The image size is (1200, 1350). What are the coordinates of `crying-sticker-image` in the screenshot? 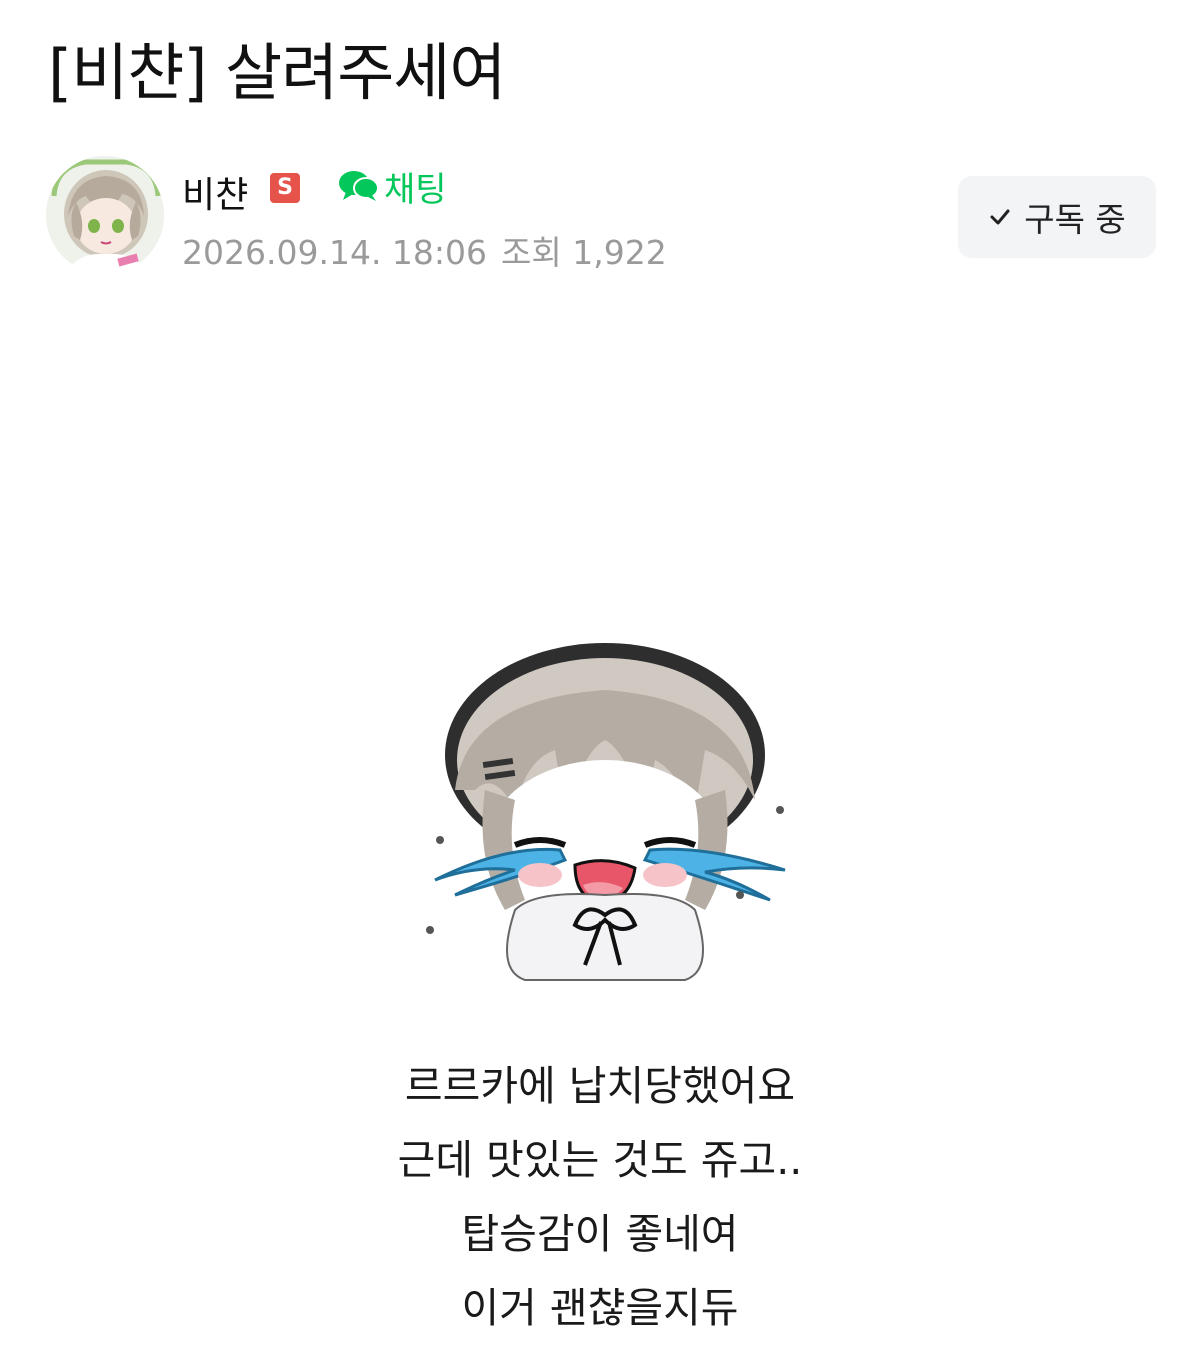 It's located at (605, 815).